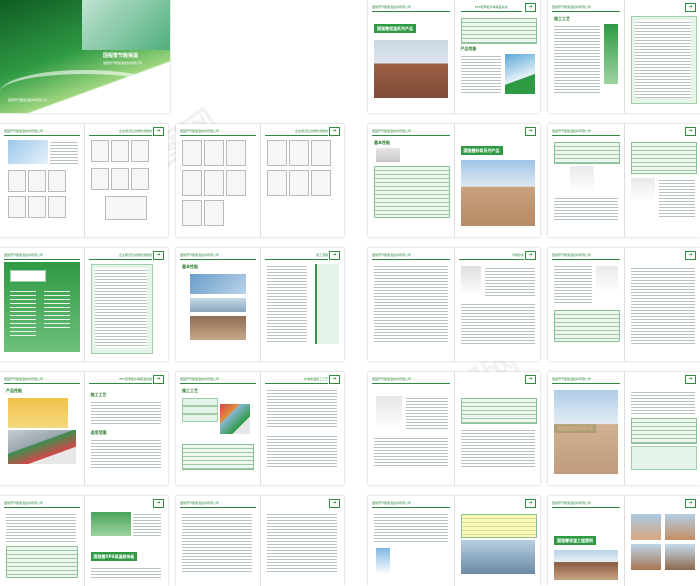  Describe the element at coordinates (624, 428) in the screenshot. I see `spread-decoration-materials: 国强雪节能保温建材有限公司 国强雪保温系列产品 ➔` at that location.